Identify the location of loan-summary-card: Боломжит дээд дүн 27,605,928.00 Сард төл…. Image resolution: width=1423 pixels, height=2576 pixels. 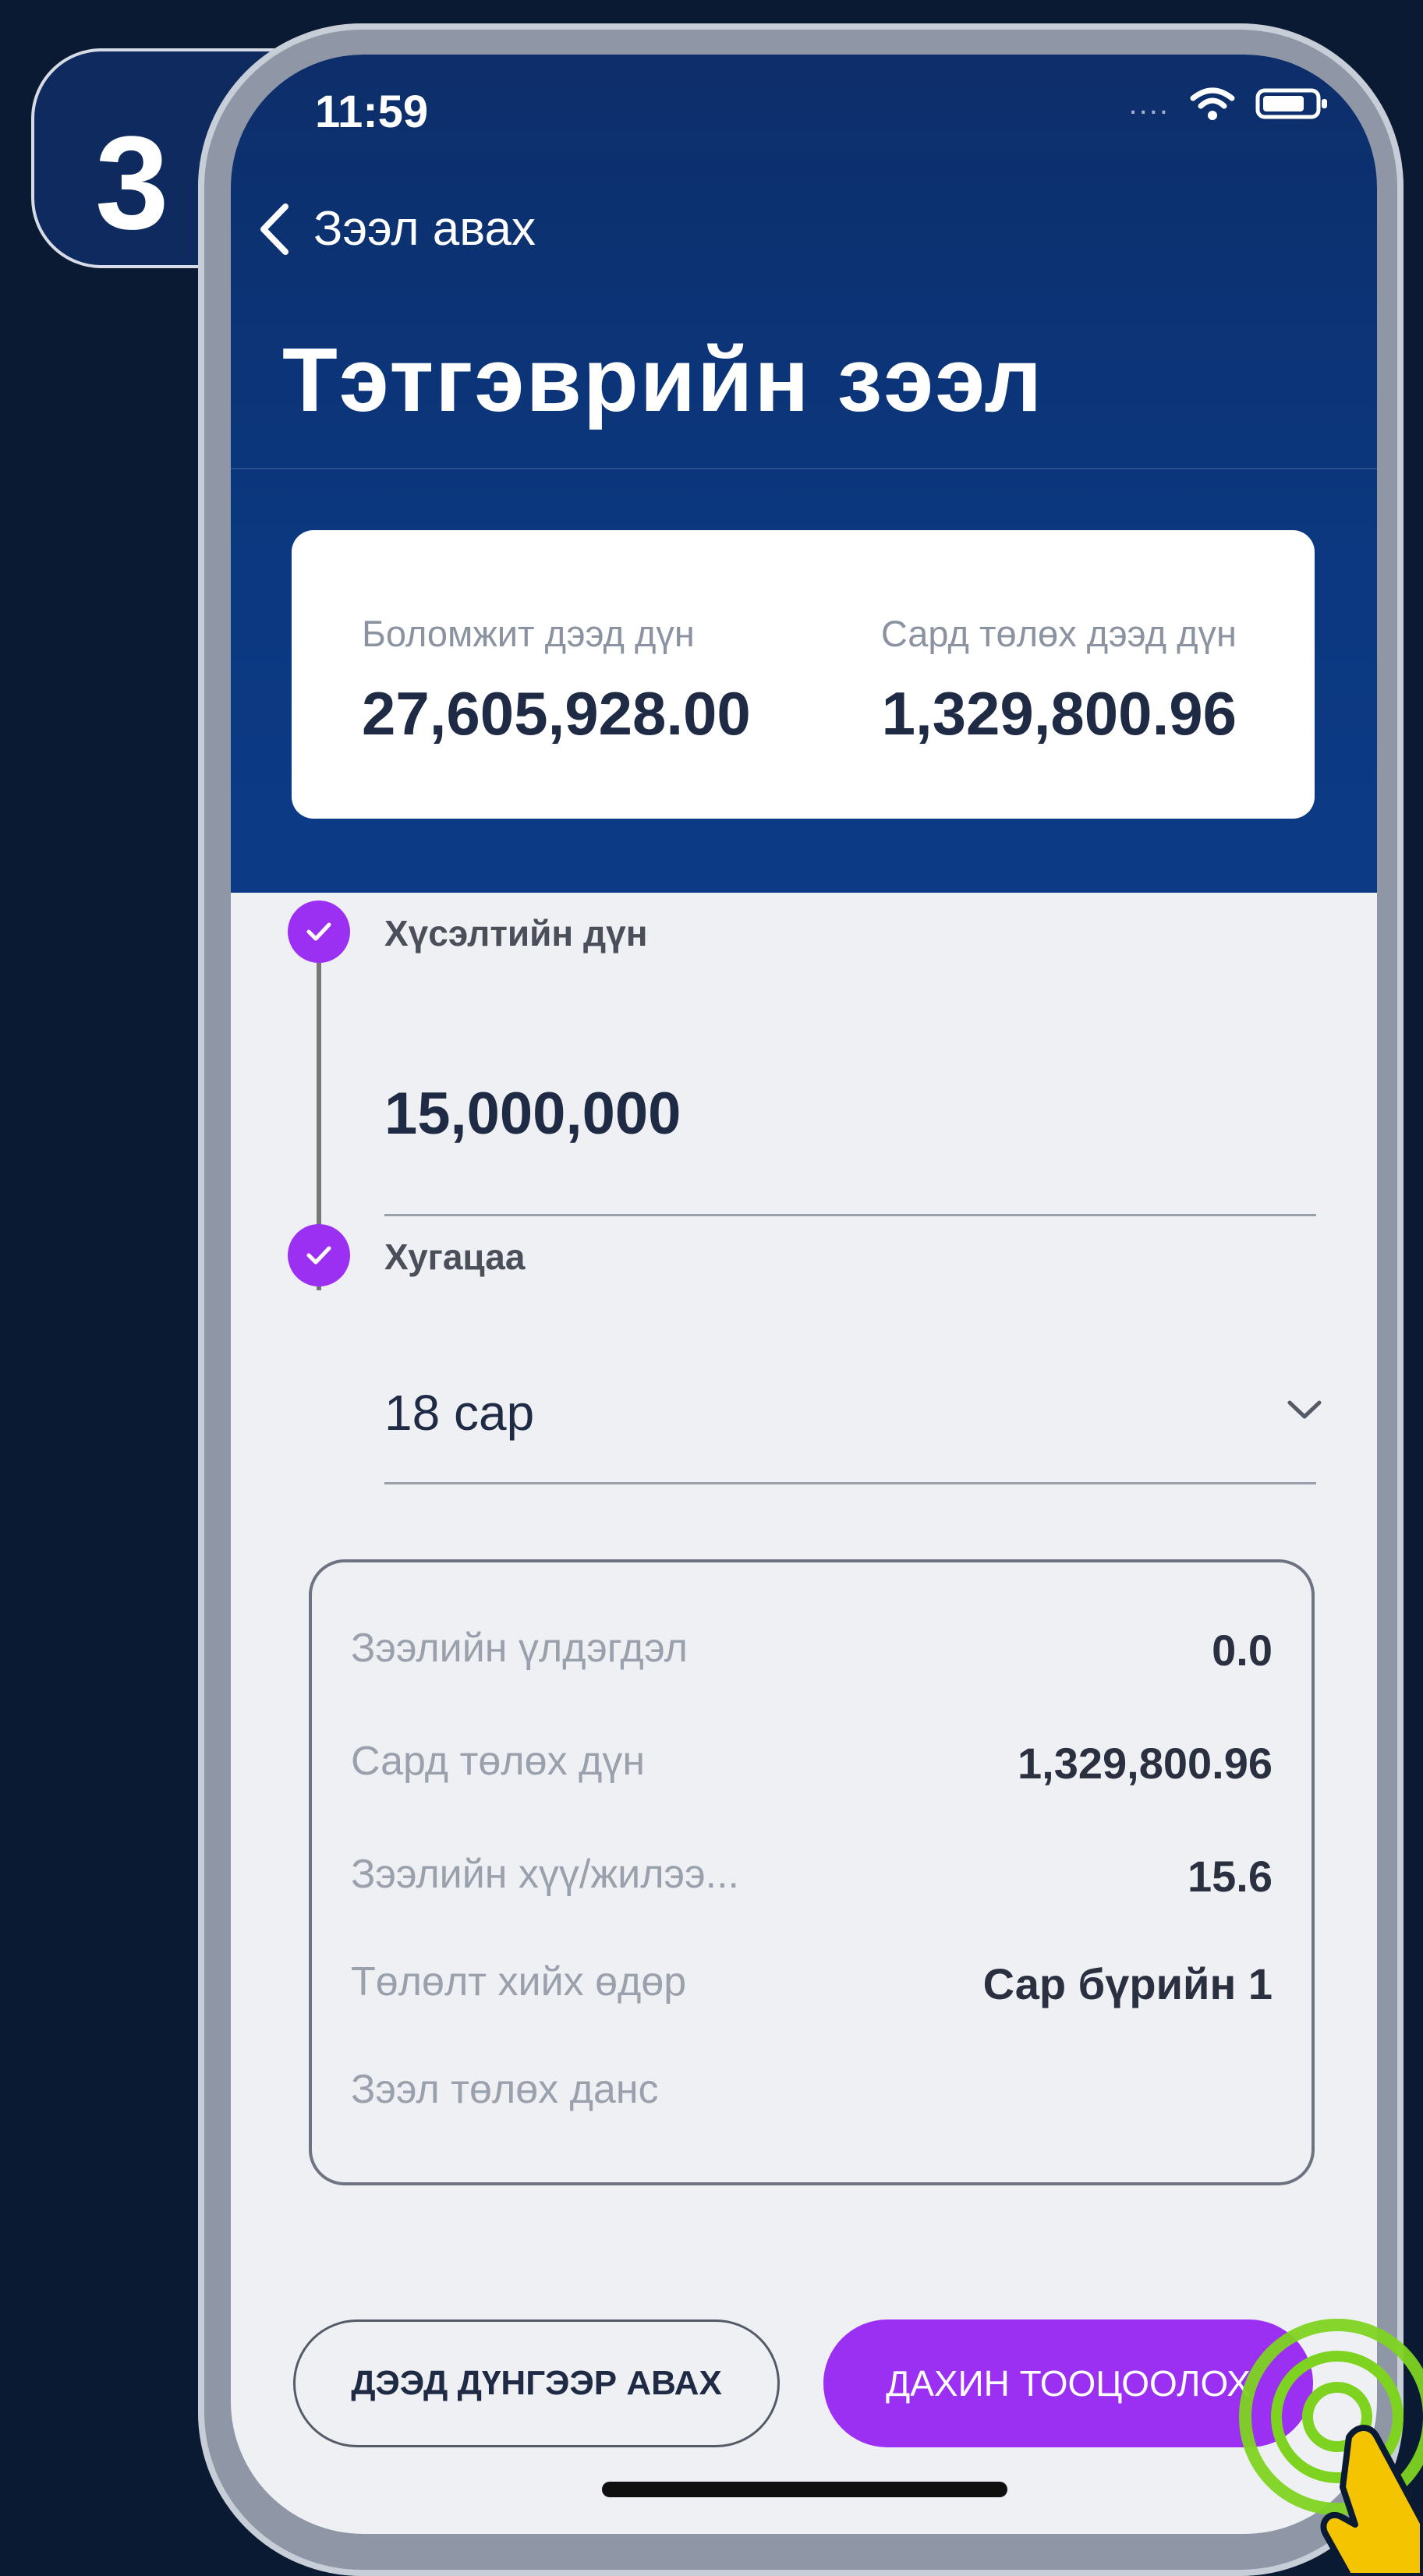
(803, 674).